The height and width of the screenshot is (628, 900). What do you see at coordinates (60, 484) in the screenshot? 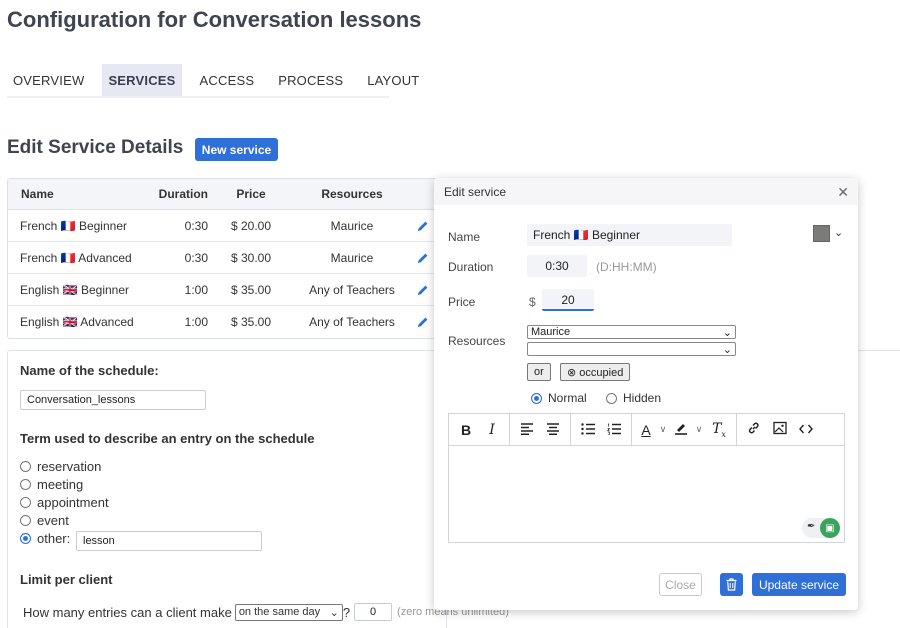
I see `radio-label: meeting` at bounding box center [60, 484].